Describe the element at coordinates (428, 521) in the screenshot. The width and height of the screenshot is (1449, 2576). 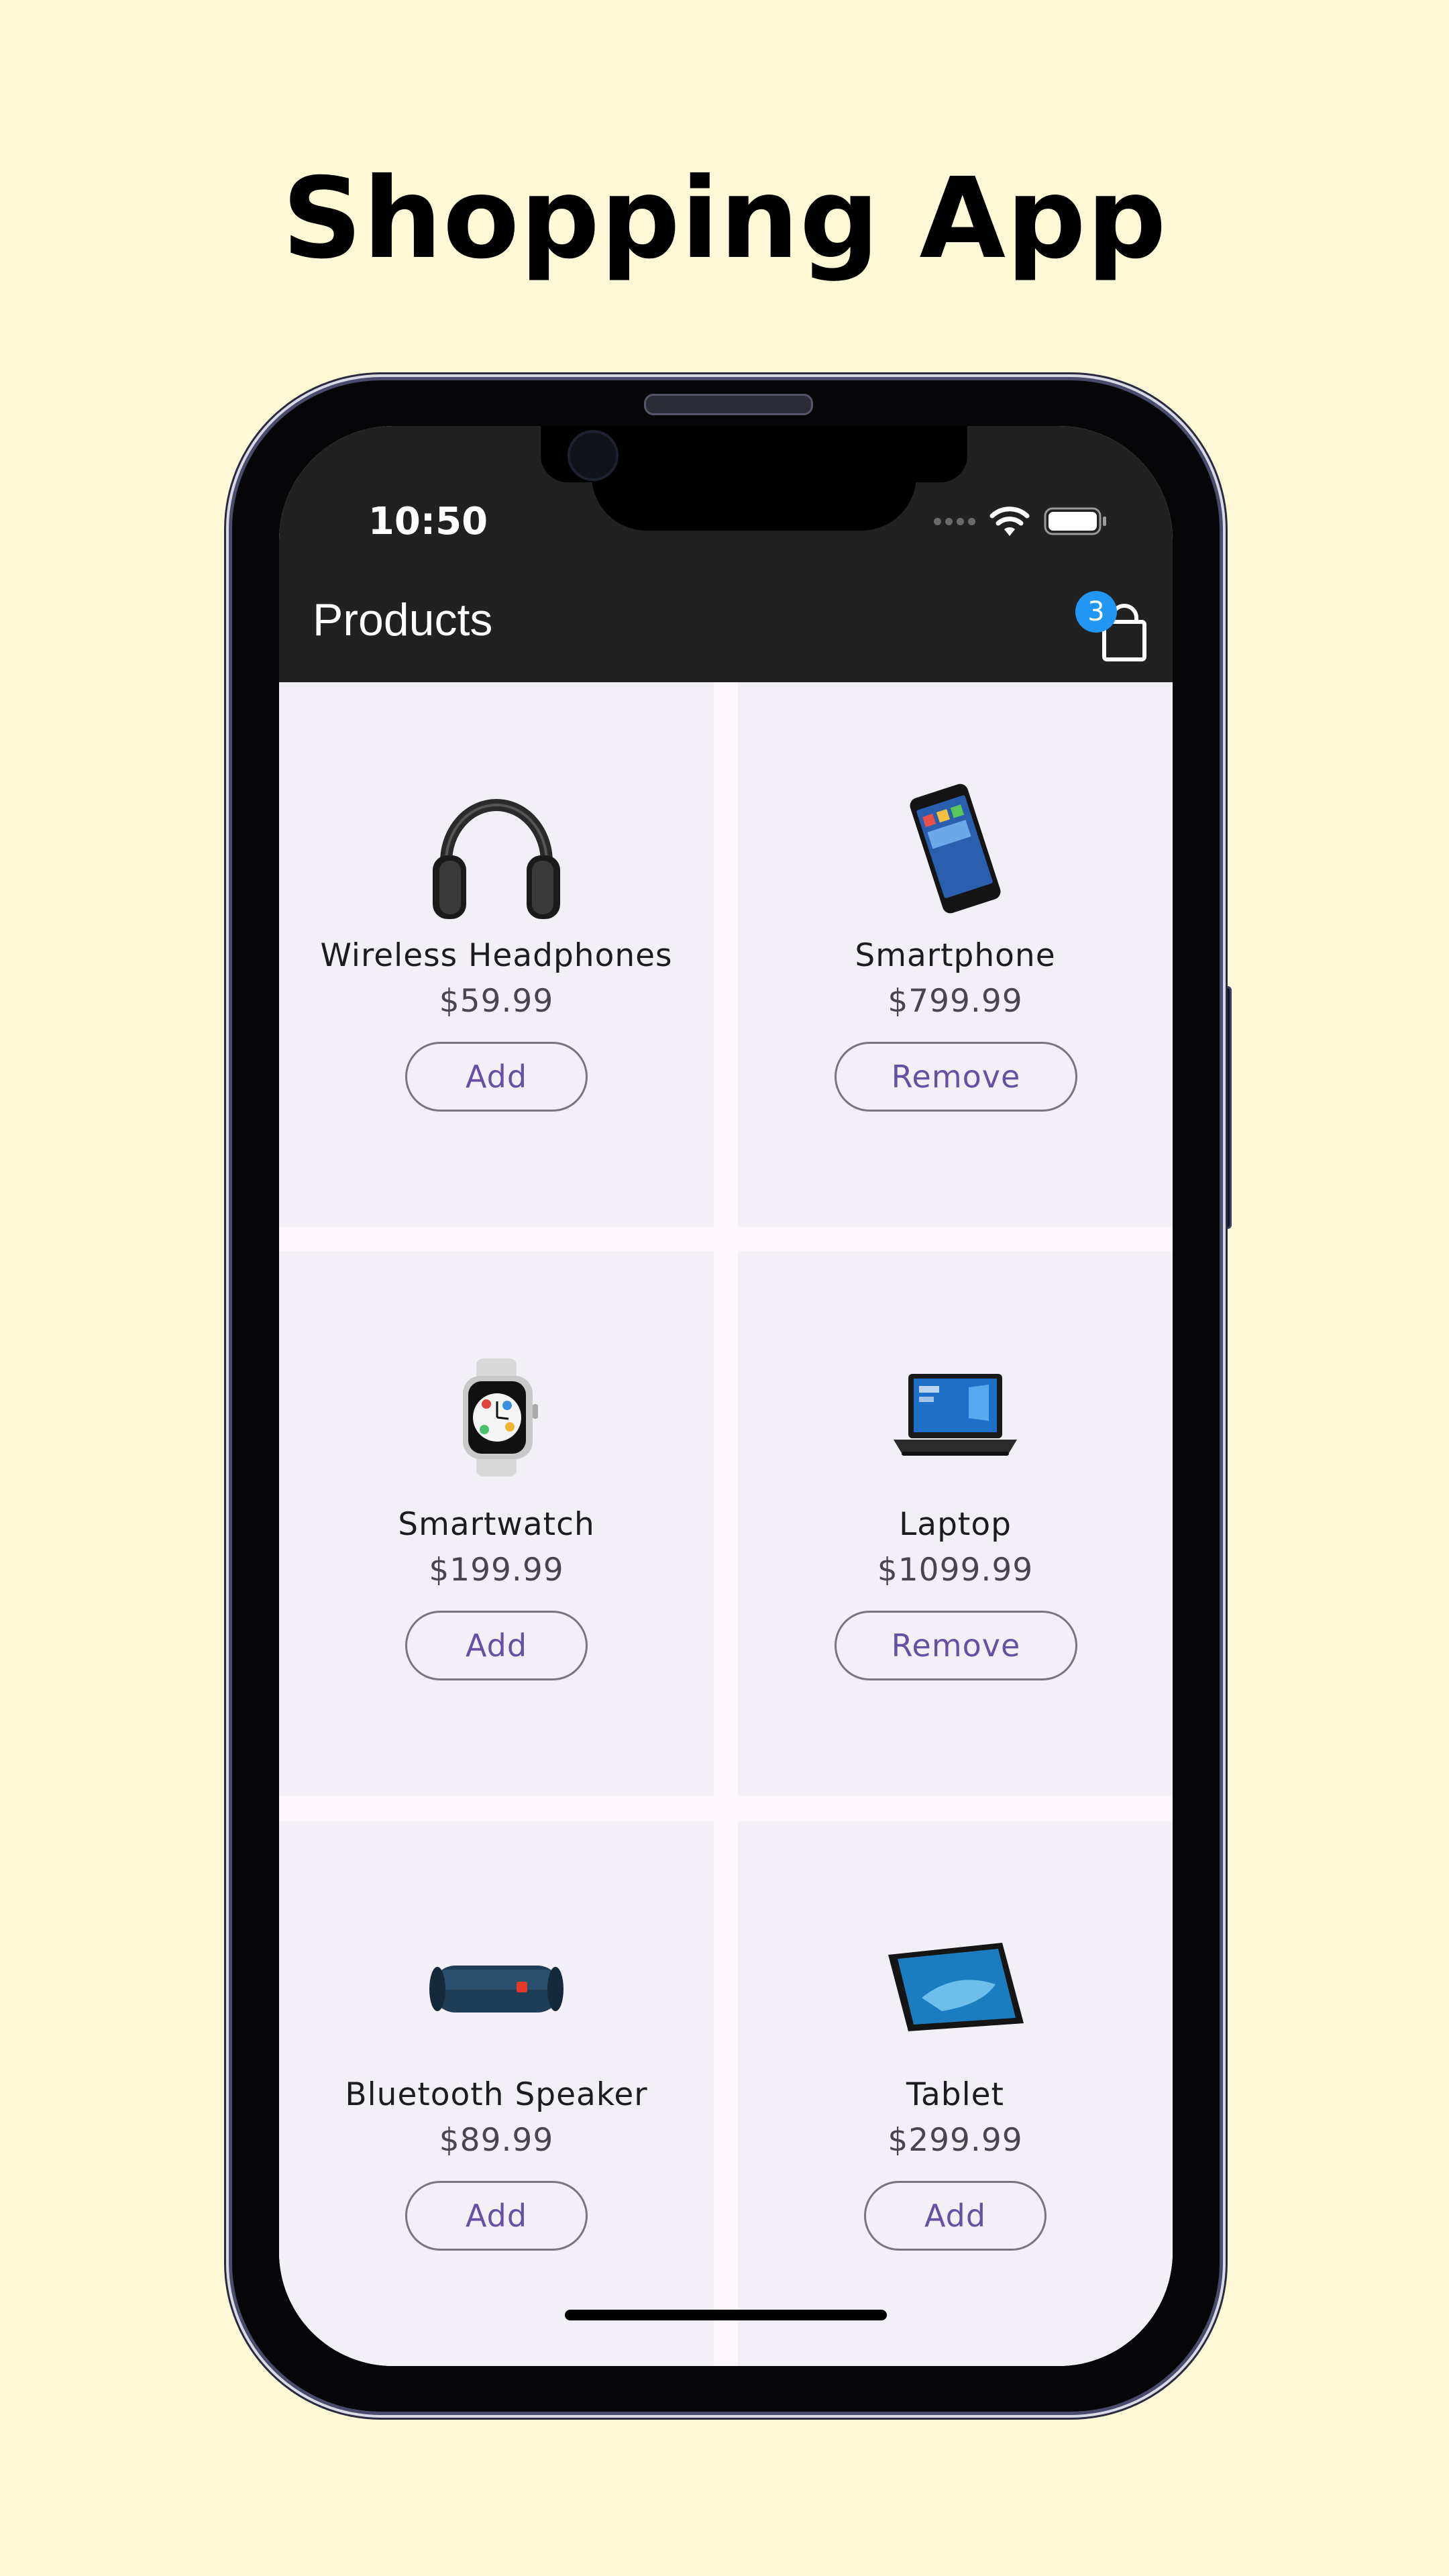
I see `status-time: 10:50` at that location.